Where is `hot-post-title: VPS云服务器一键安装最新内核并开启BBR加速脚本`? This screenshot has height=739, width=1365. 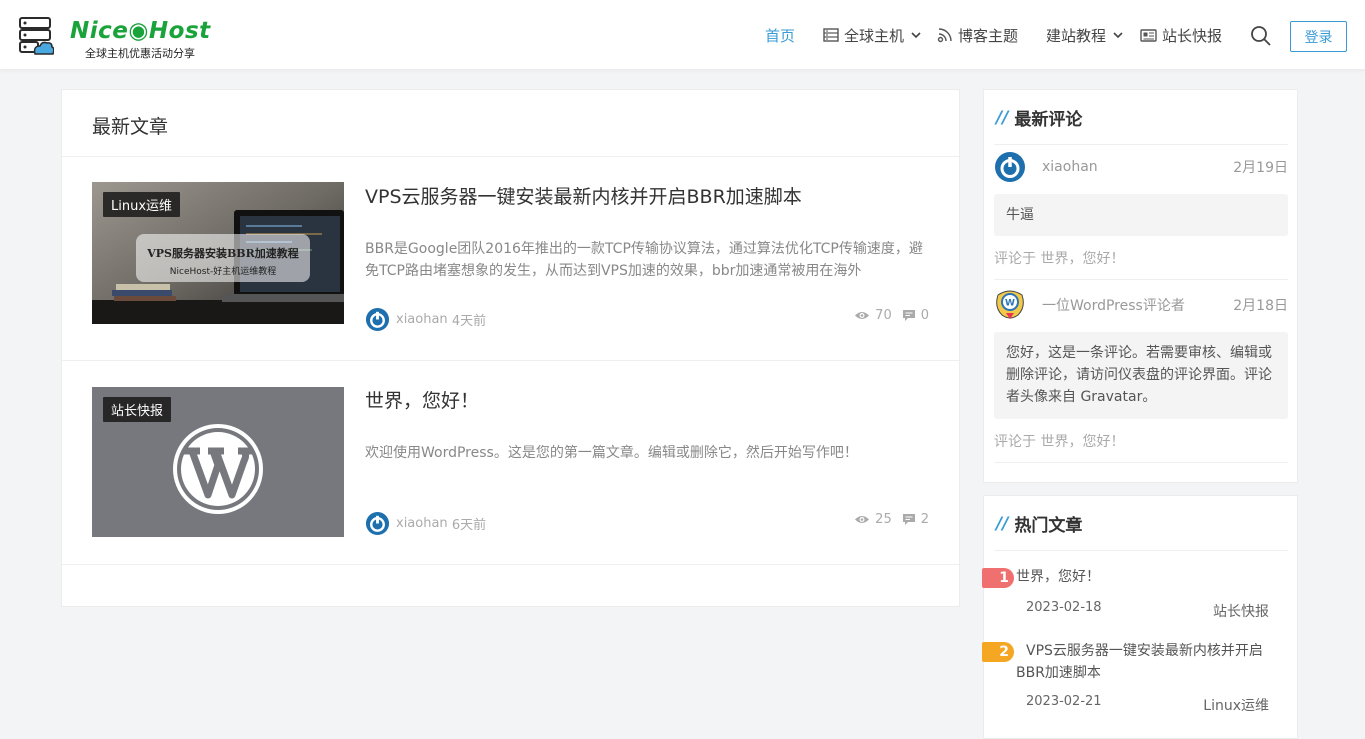
hot-post-title: VPS云服务器一键安装最新内核并开启BBR加速脚本 is located at coordinates (1141, 662).